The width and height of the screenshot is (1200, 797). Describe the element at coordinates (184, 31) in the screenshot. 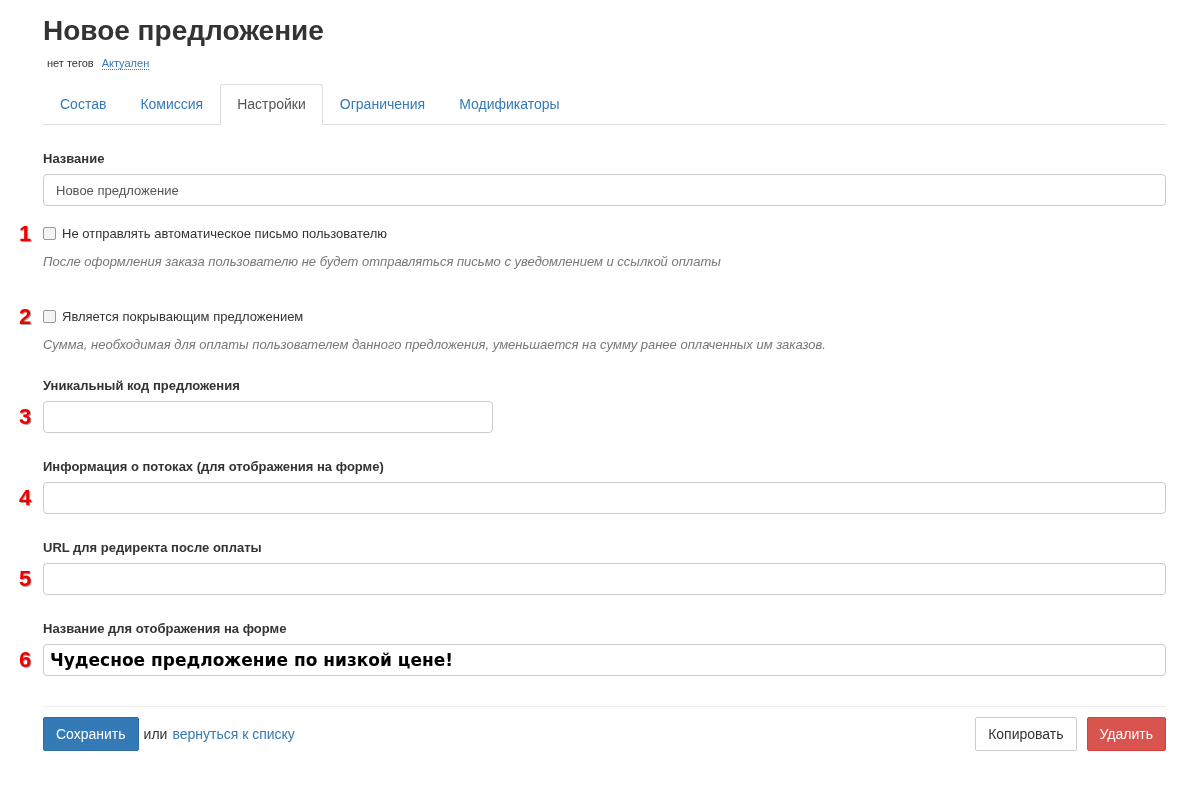

I see `page-title: Новое предложение` at that location.